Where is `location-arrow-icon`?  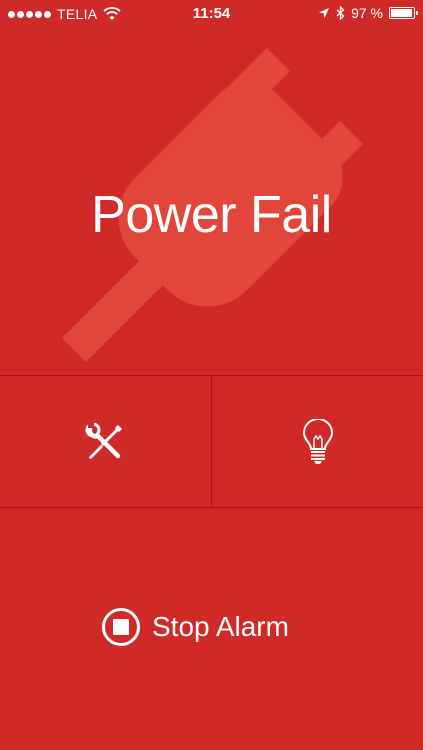
location-arrow-icon is located at coordinates (324, 13).